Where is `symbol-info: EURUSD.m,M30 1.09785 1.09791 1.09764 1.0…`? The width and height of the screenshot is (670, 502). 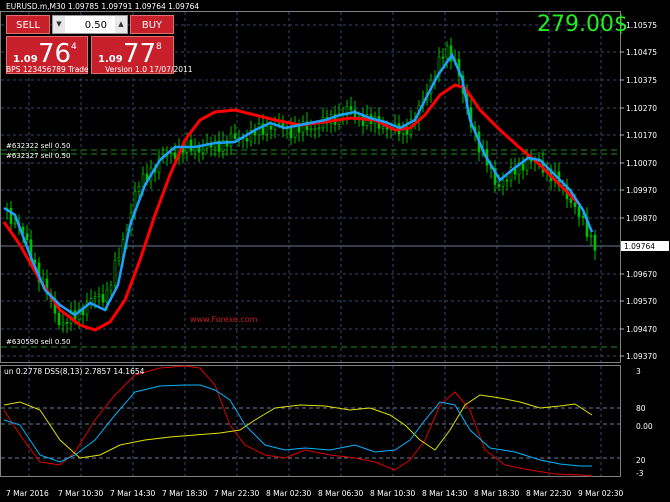 symbol-info: EURUSD.m,M30 1.09785 1.09791 1.09764 1.0… is located at coordinates (102, 6).